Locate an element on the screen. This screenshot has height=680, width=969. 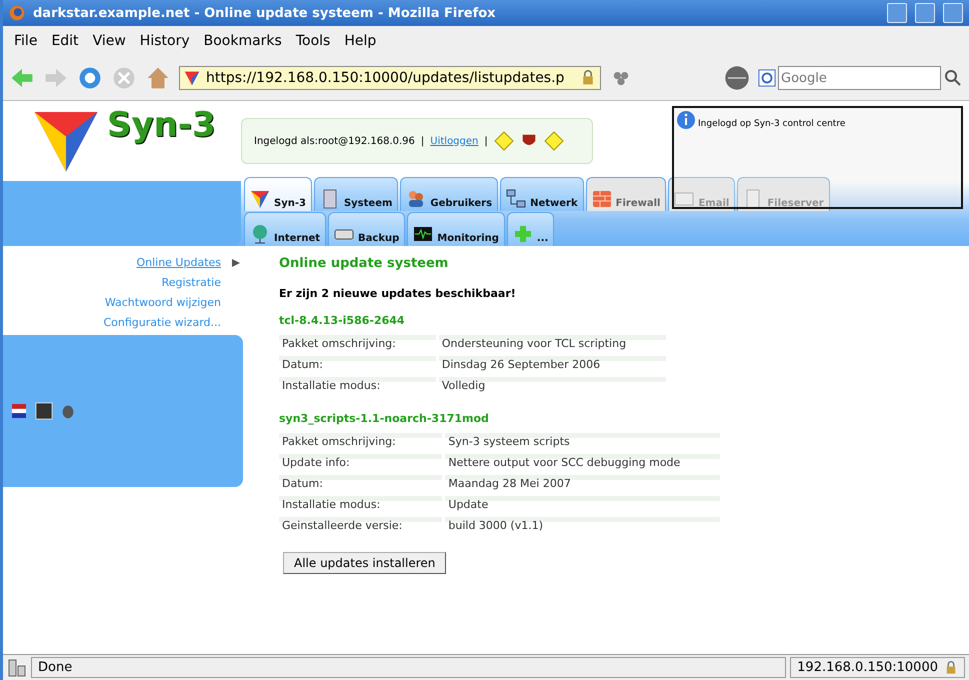
logout-link: Uitloggen is located at coordinates (454, 141).